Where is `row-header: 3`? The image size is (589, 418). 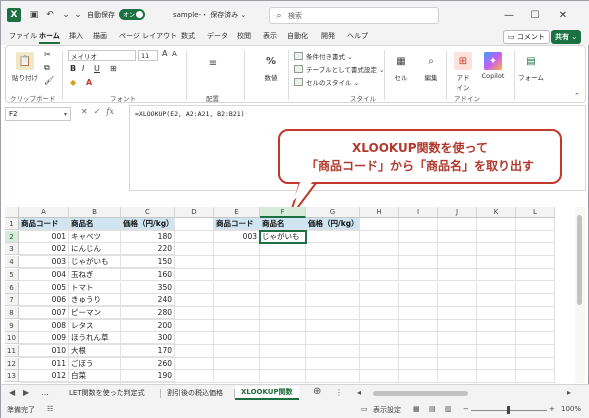 row-header: 3 is located at coordinates (12, 249).